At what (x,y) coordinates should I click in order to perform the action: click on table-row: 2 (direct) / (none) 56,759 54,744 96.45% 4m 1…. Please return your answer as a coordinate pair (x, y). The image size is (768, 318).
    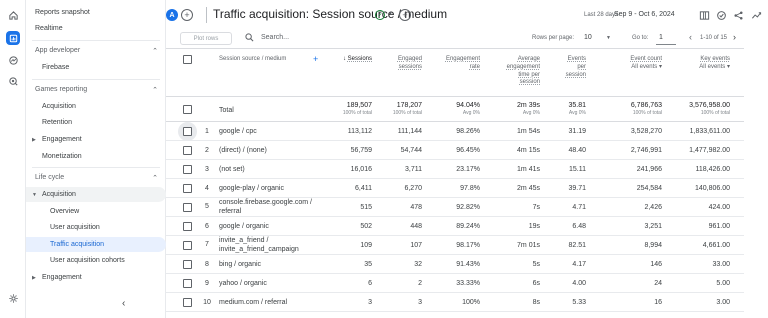
    Looking at the image, I should click on (455, 150).